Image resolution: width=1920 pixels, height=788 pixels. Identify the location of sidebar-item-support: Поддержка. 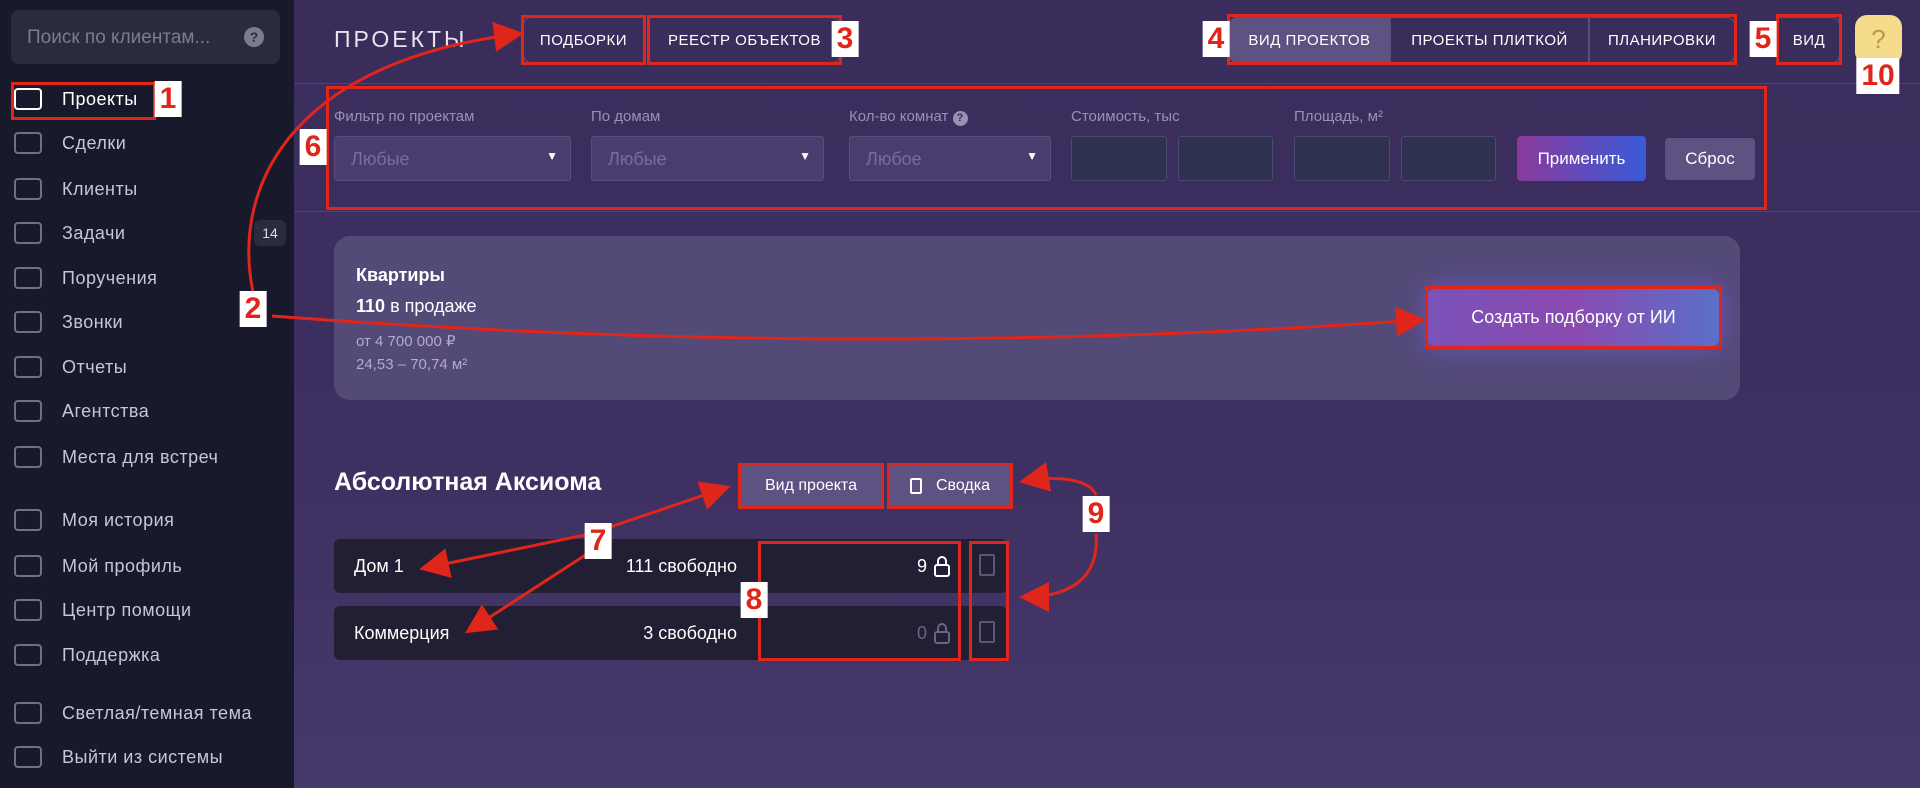
(147, 655).